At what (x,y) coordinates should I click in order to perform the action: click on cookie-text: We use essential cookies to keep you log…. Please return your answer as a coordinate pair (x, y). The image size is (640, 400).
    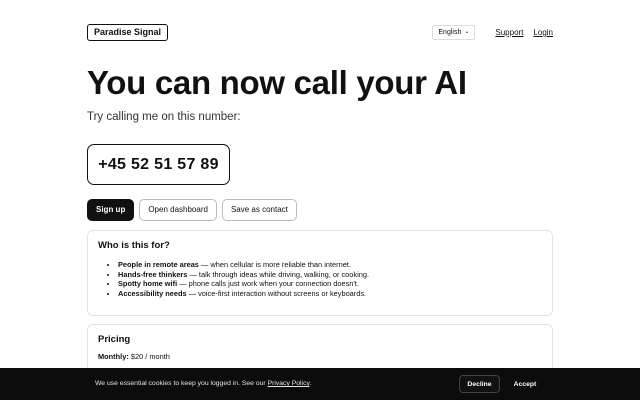
    Looking at the image, I should click on (181, 383).